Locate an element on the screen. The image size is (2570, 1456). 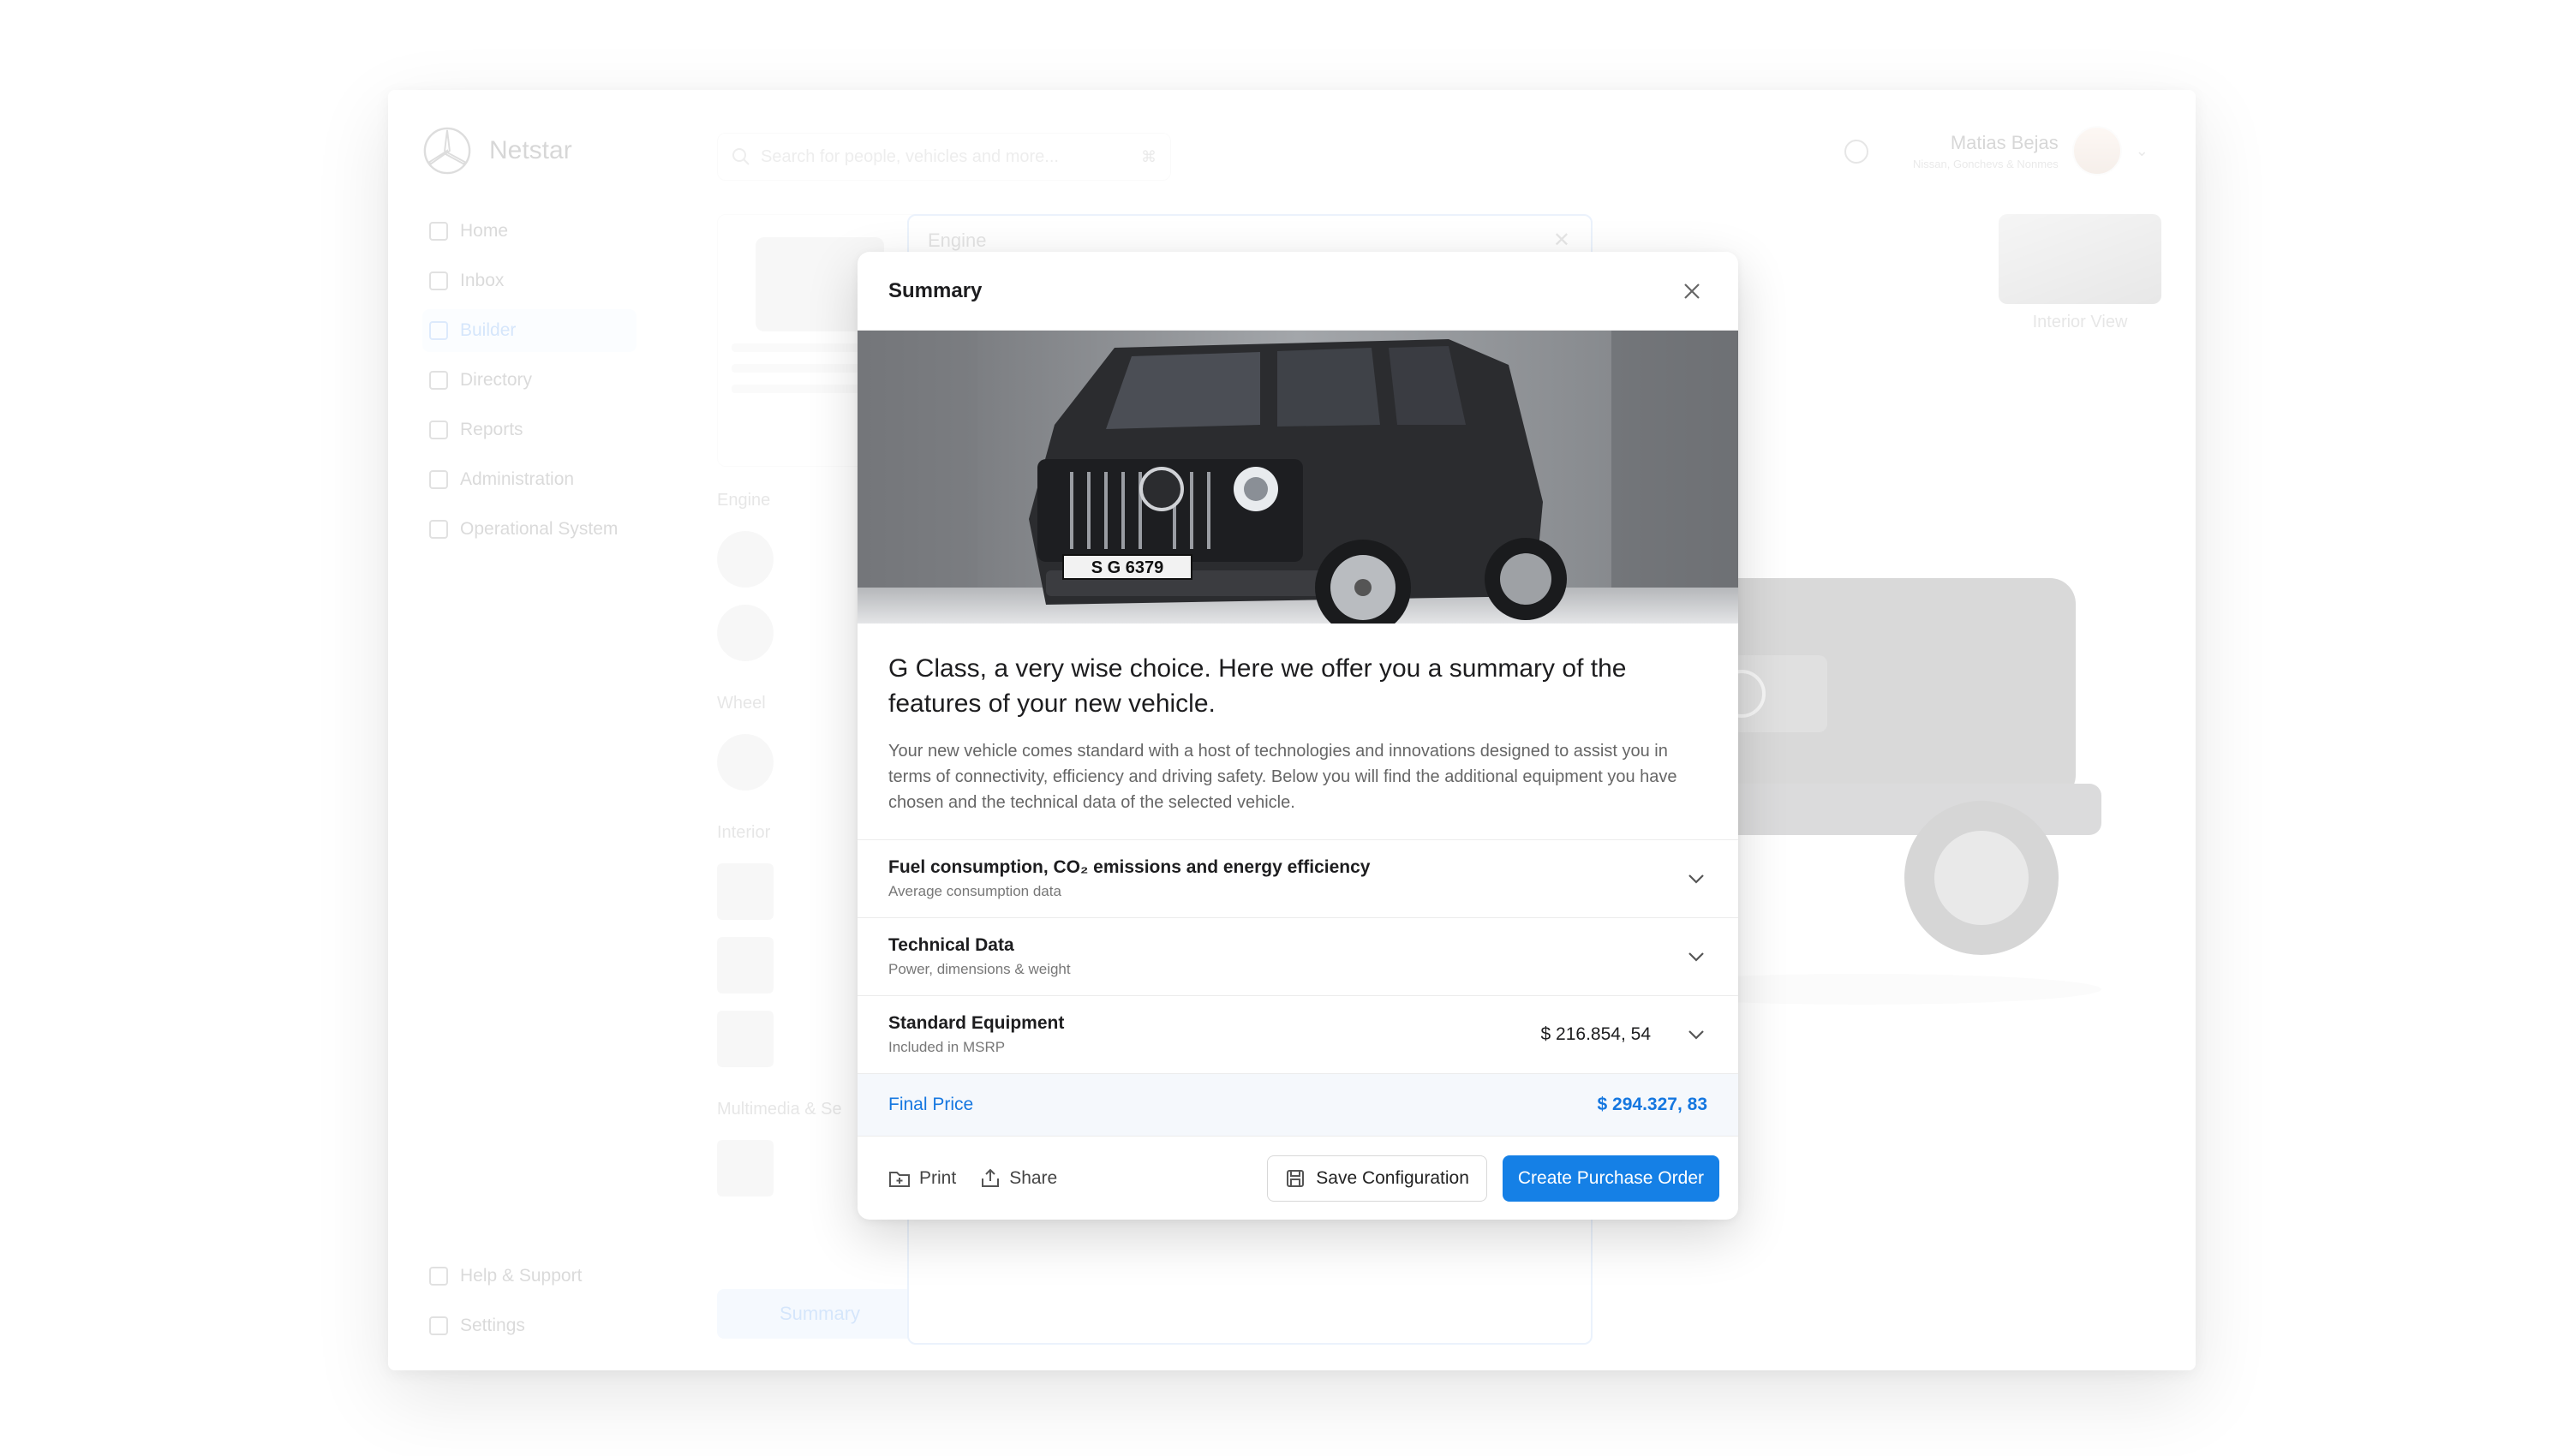
search-shortcut: ⌘ is located at coordinates (1149, 156).